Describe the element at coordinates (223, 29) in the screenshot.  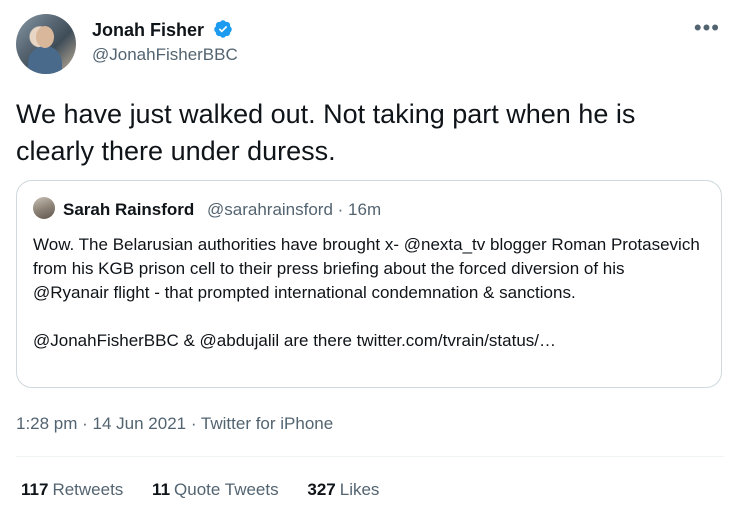
I see `verified-badge-icon` at that location.